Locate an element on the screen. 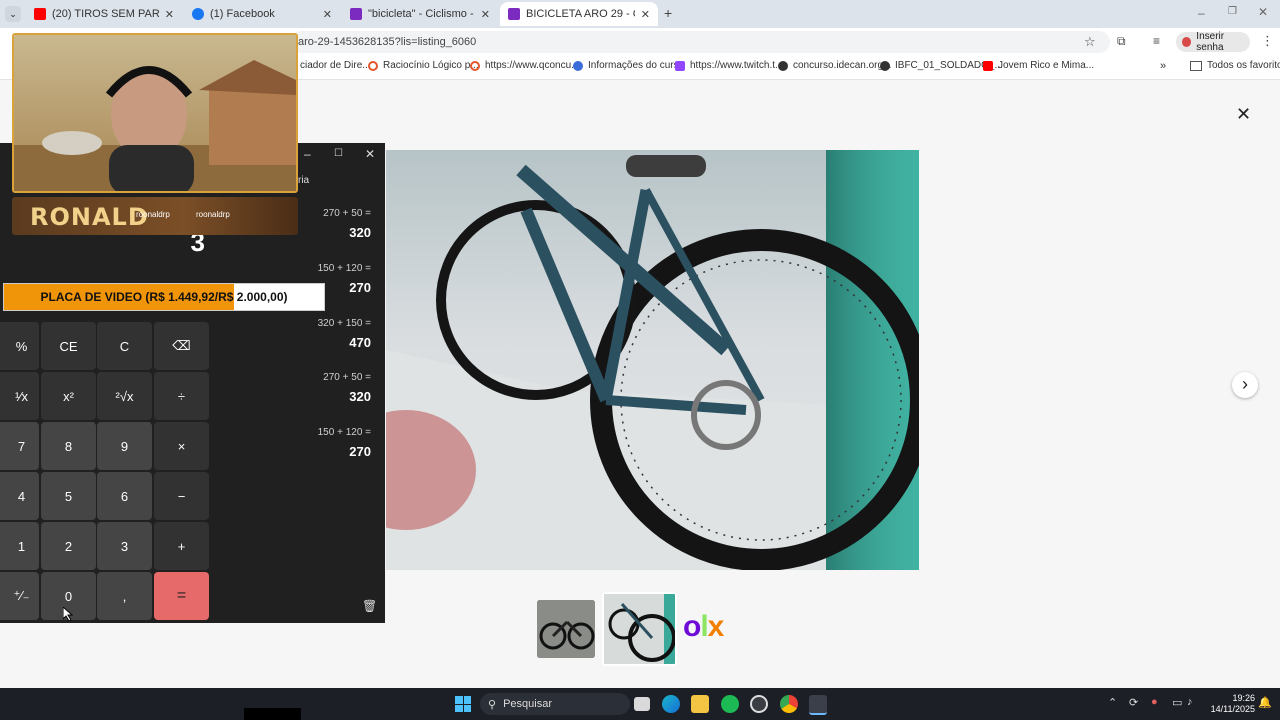 Image resolution: width=1280 pixels, height=720 pixels. digit-4-key: 4 is located at coordinates (19, 496).